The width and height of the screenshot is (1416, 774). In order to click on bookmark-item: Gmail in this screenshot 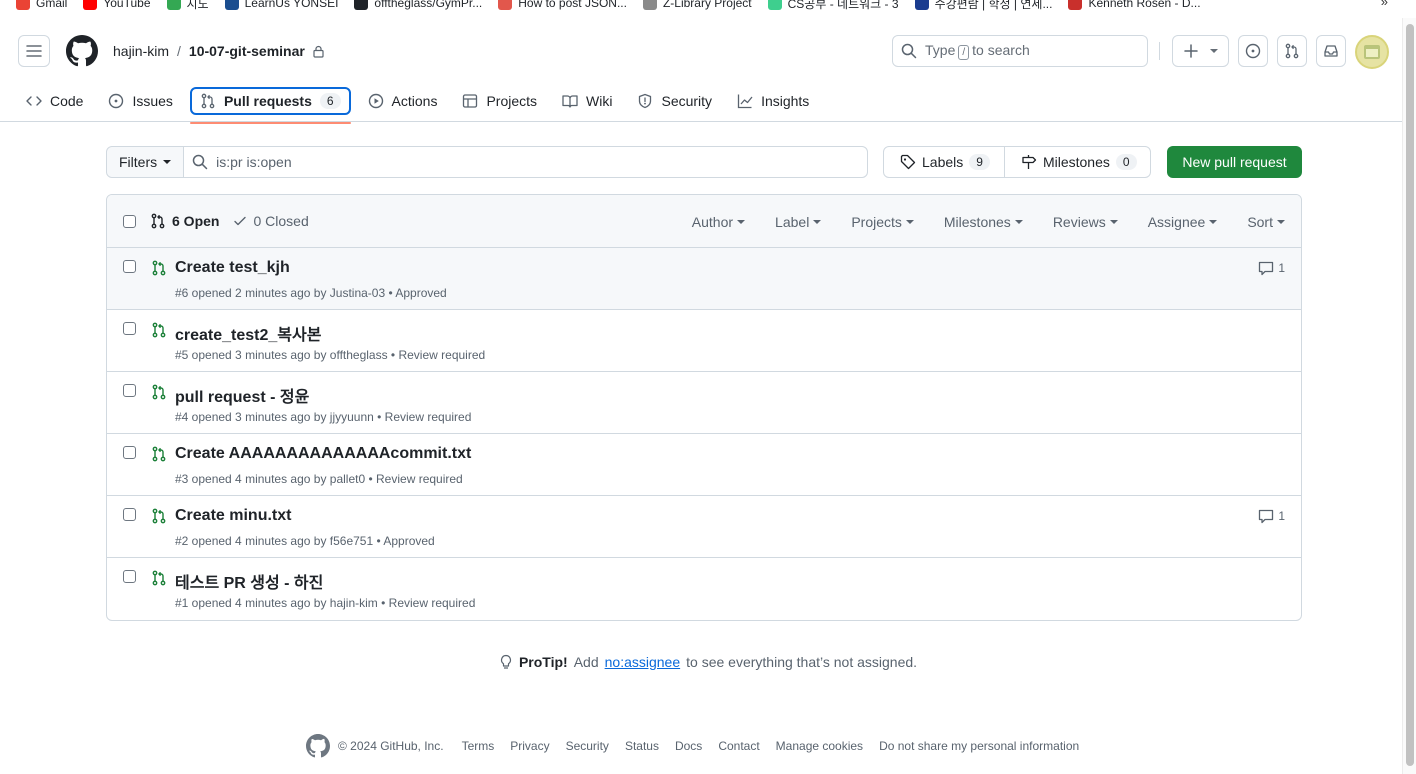, I will do `click(41, 5)`.